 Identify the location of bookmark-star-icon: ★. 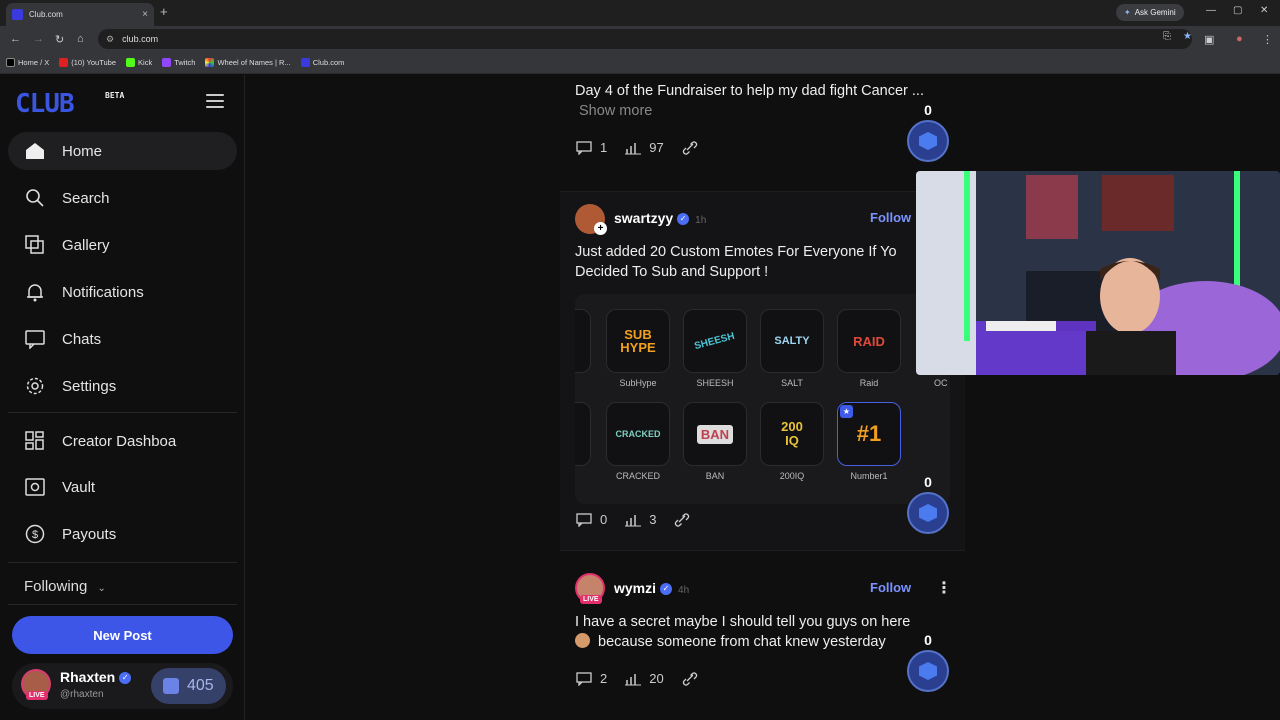
(1187, 36).